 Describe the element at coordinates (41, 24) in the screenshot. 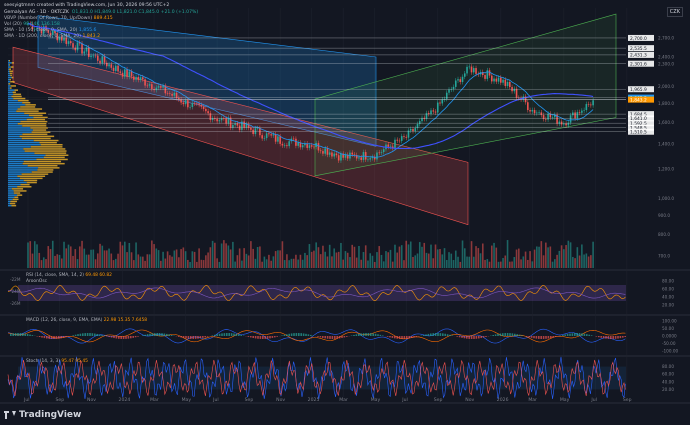

I see `vol-value: 98.64K 136.158` at that location.